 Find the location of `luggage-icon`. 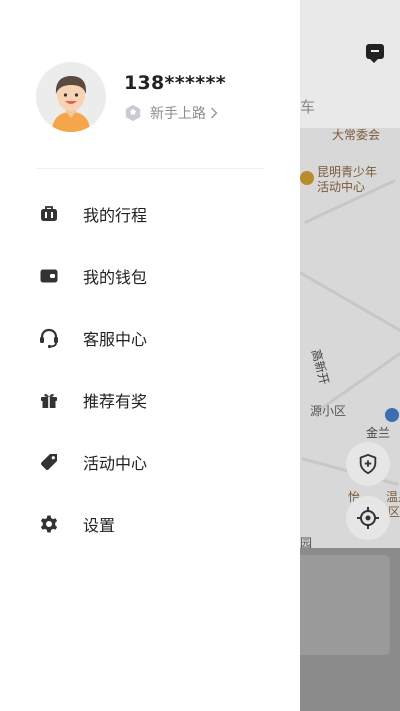

luggage-icon is located at coordinates (49, 214).